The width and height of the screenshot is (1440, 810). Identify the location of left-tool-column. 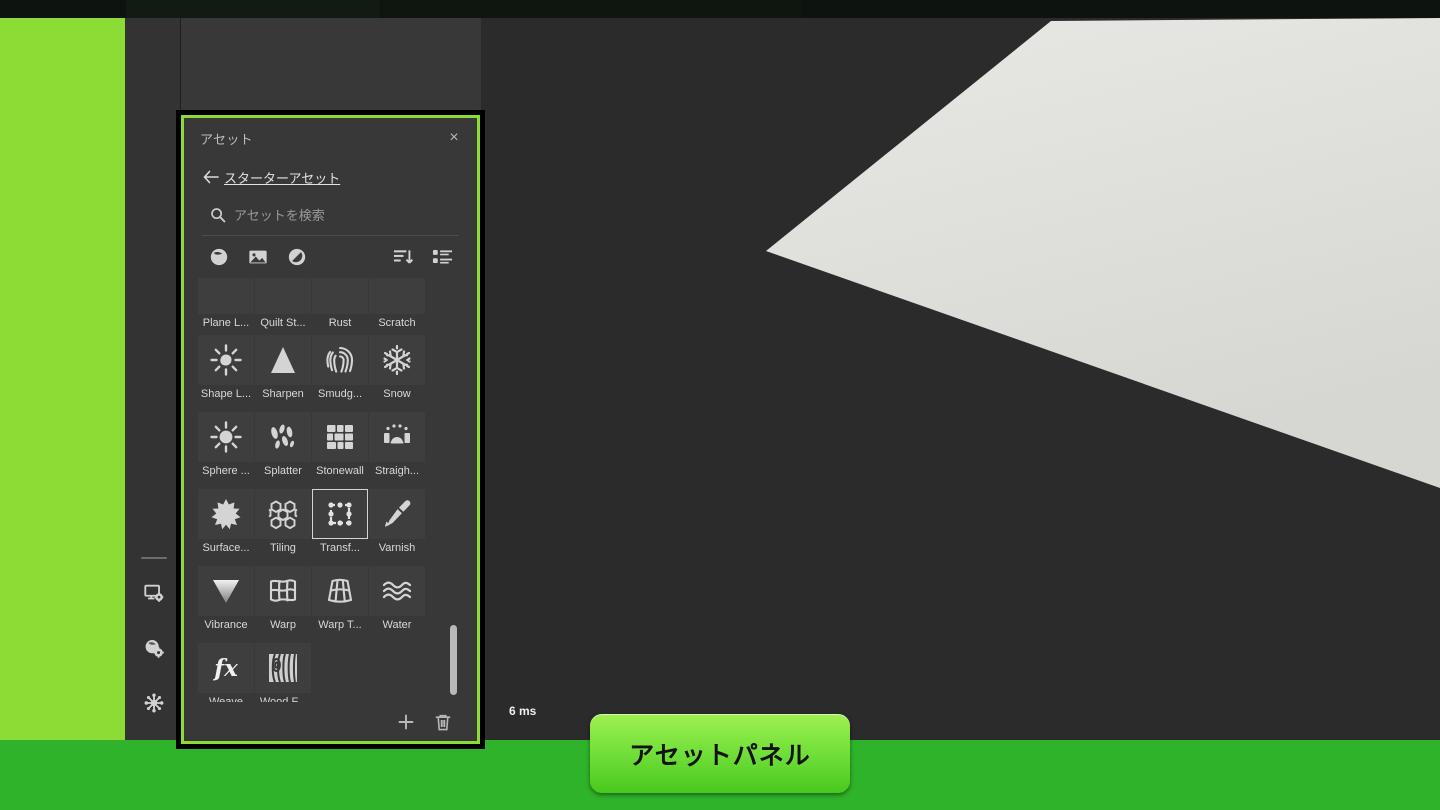
(153, 379).